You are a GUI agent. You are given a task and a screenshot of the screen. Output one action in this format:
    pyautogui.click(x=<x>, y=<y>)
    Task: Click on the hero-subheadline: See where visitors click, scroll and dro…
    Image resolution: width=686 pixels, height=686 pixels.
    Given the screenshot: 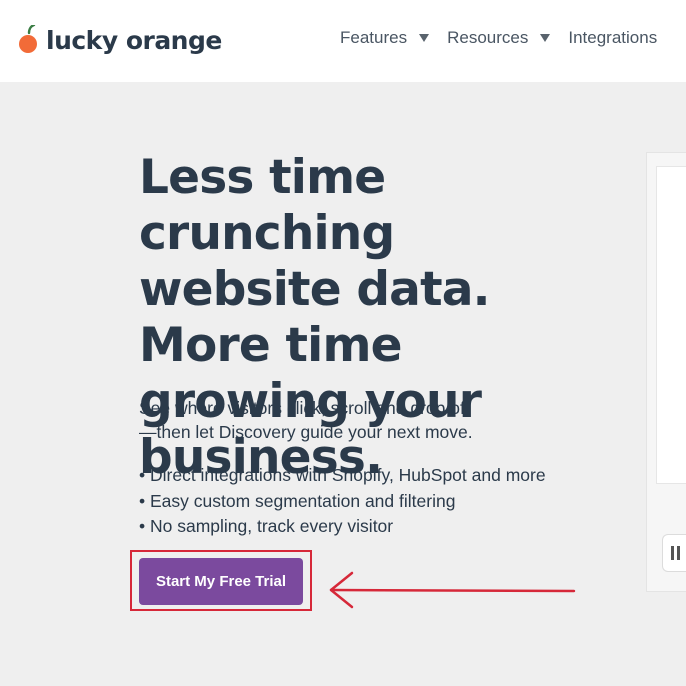 What is the action you would take?
    pyautogui.click(x=339, y=420)
    